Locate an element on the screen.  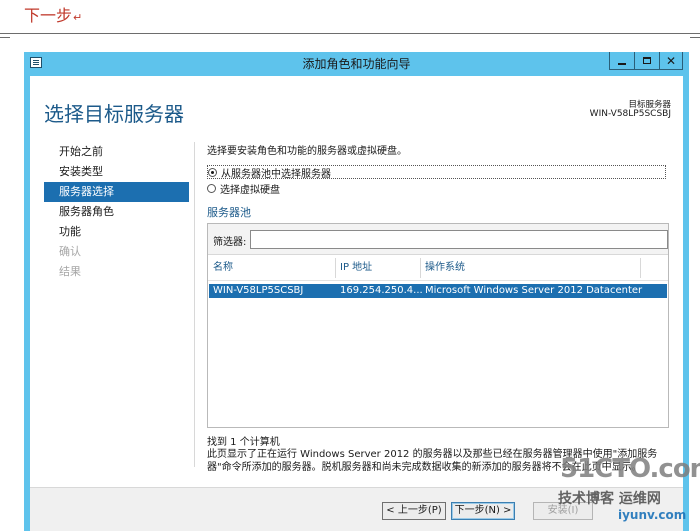
found-count: 找到 1 个计算机 is located at coordinates (243, 442).